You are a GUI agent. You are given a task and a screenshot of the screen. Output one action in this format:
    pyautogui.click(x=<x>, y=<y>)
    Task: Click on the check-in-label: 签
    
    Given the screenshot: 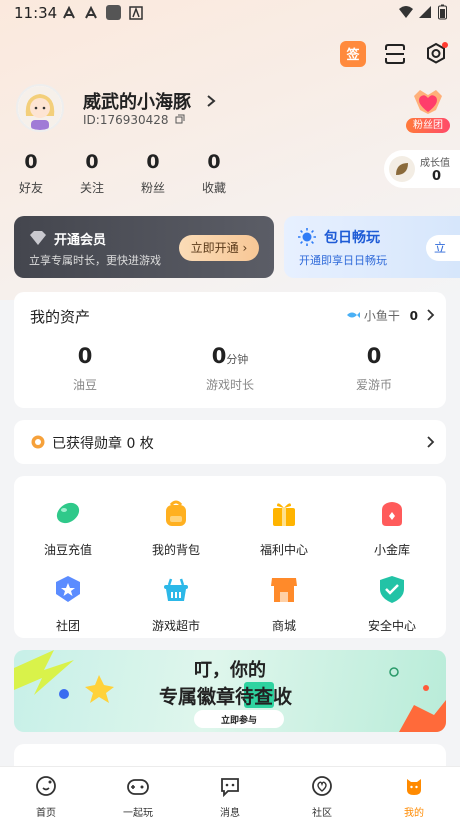 What is the action you would take?
    pyautogui.click(x=353, y=55)
    